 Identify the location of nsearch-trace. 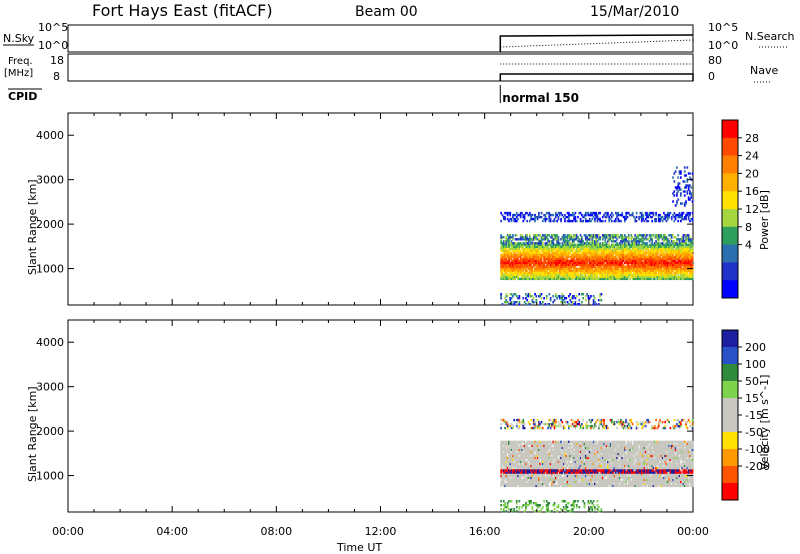
(597, 43).